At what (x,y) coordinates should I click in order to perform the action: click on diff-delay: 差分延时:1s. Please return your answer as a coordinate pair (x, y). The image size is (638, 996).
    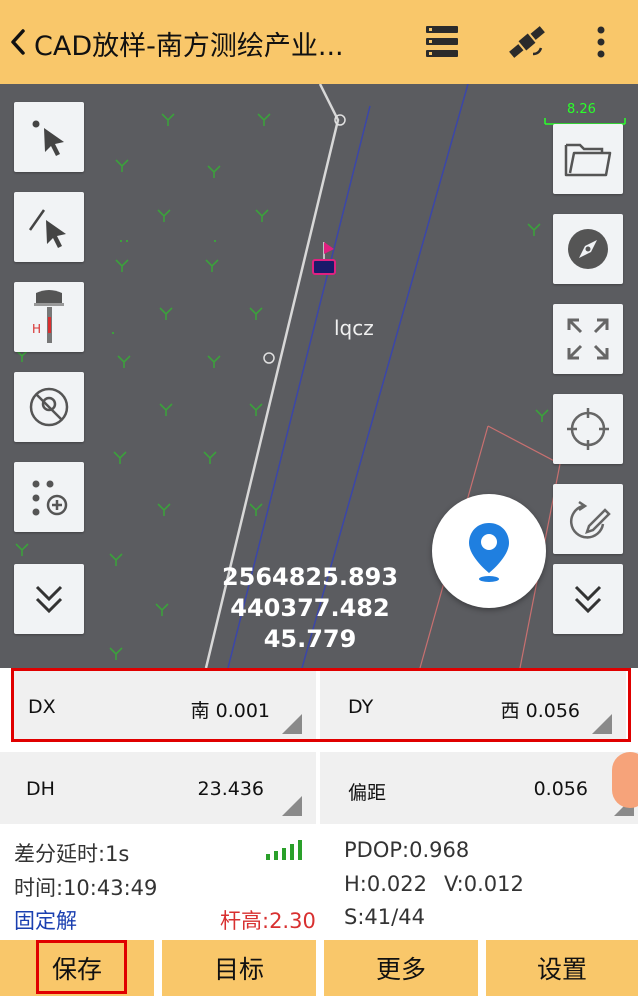
    Looking at the image, I should click on (72, 854).